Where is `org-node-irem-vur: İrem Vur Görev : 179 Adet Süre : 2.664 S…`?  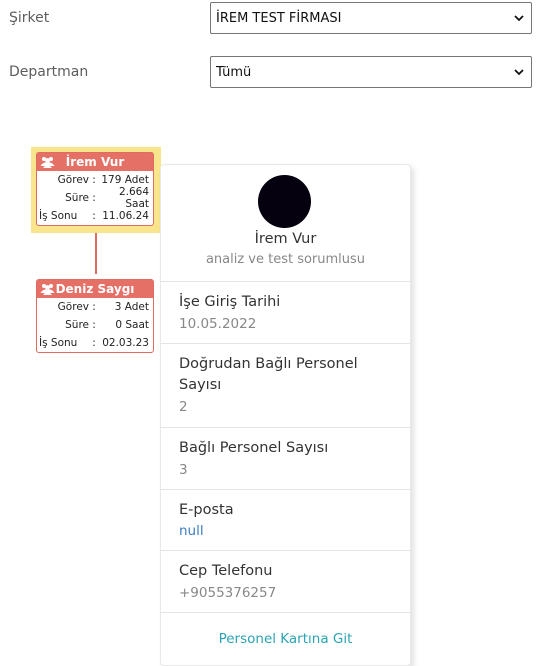 org-node-irem-vur: İrem Vur Görev : 179 Adet Süre : 2.664 S… is located at coordinates (95, 189).